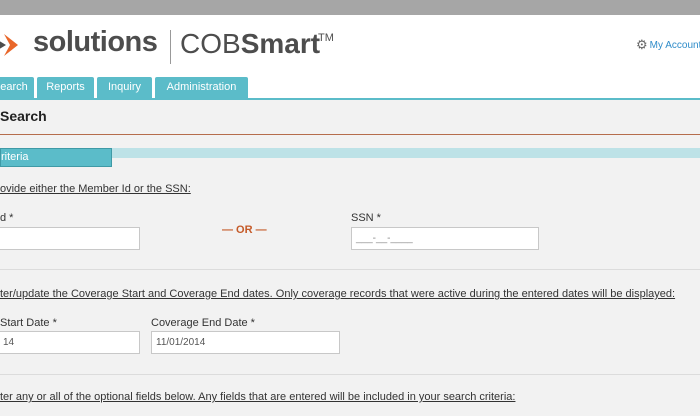 This screenshot has height=416, width=700. What do you see at coordinates (350, 88) in the screenshot?
I see `main-nav: earch Reports Inquiry Administration` at bounding box center [350, 88].